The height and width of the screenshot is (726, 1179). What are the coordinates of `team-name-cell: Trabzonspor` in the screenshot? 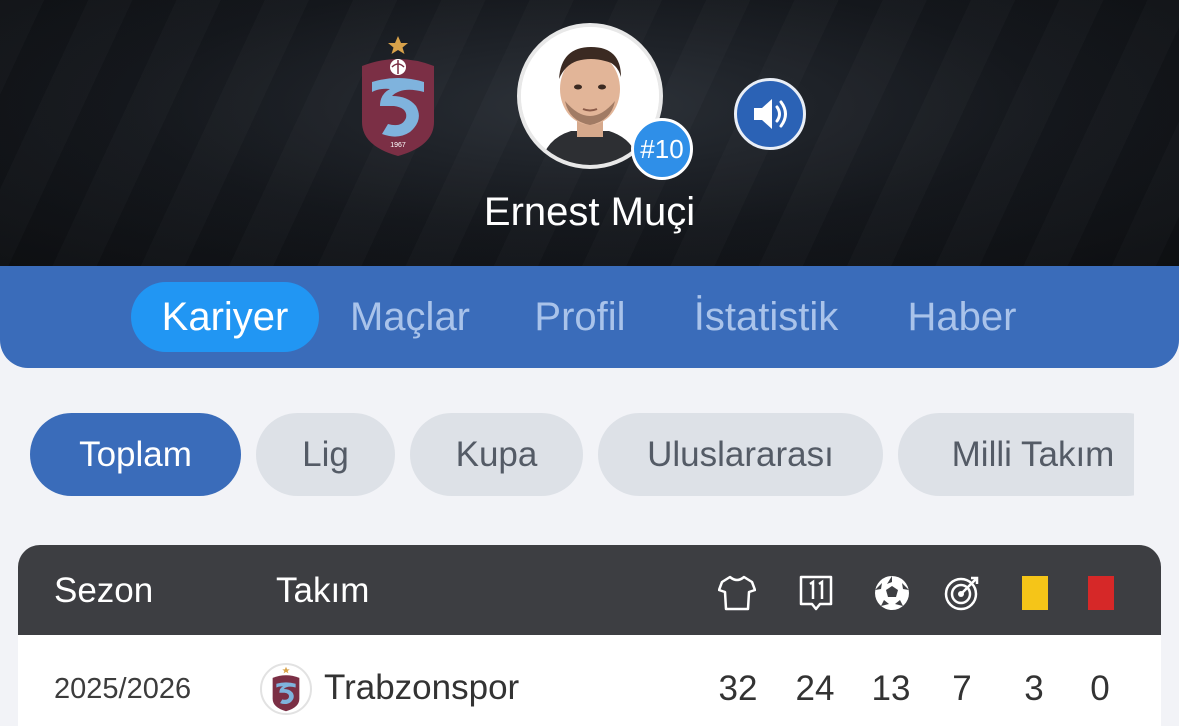 It's located at (422, 687).